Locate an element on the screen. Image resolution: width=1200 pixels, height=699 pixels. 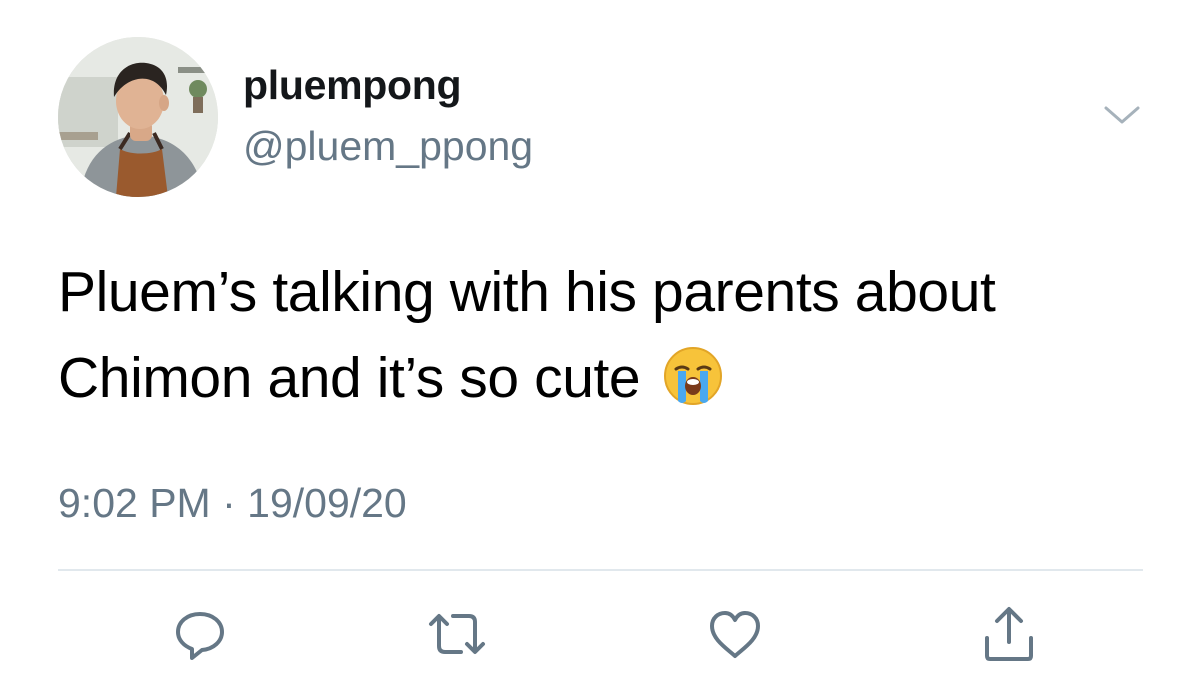
retweet-button is located at coordinates (457, 634).